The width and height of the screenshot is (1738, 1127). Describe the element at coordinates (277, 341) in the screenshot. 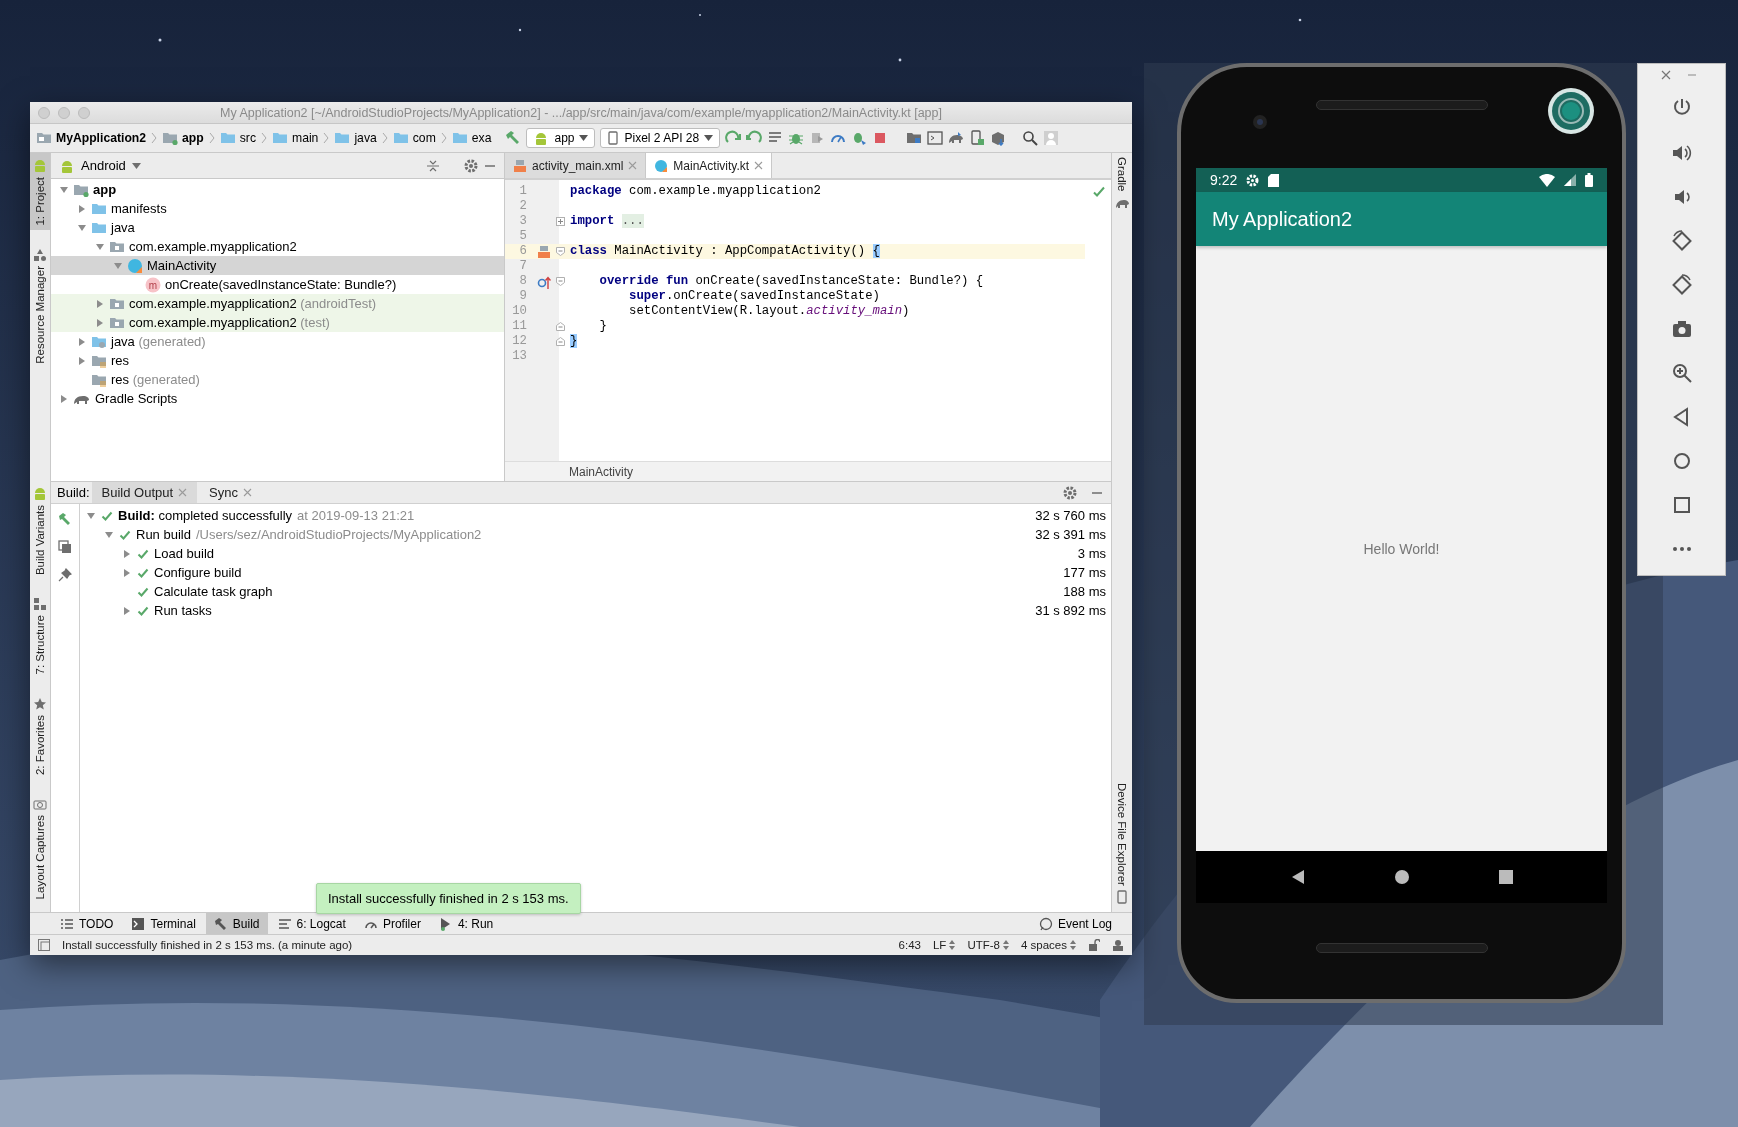

I see `tree-item: java (generated)` at that location.